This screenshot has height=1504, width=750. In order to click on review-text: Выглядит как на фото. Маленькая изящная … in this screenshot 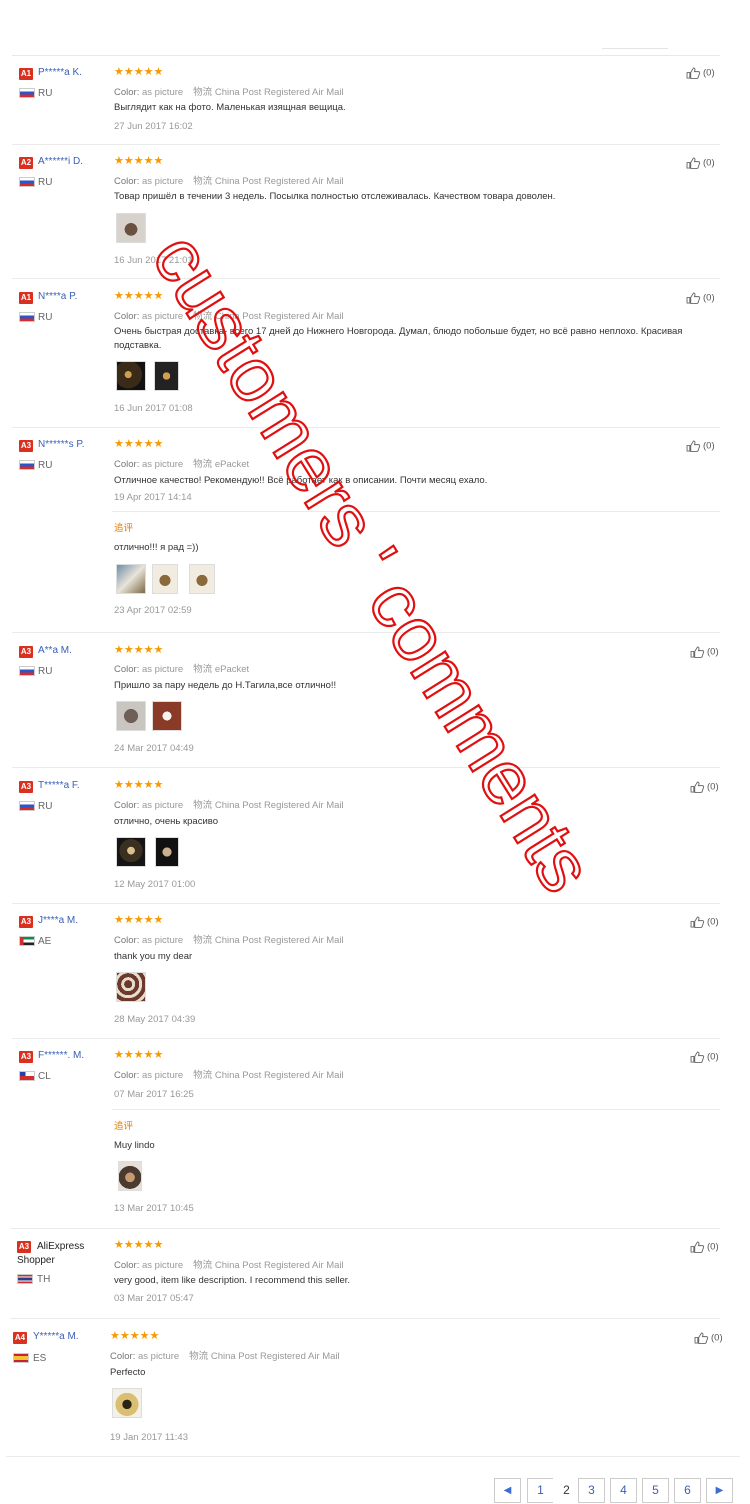, I will do `click(230, 107)`.